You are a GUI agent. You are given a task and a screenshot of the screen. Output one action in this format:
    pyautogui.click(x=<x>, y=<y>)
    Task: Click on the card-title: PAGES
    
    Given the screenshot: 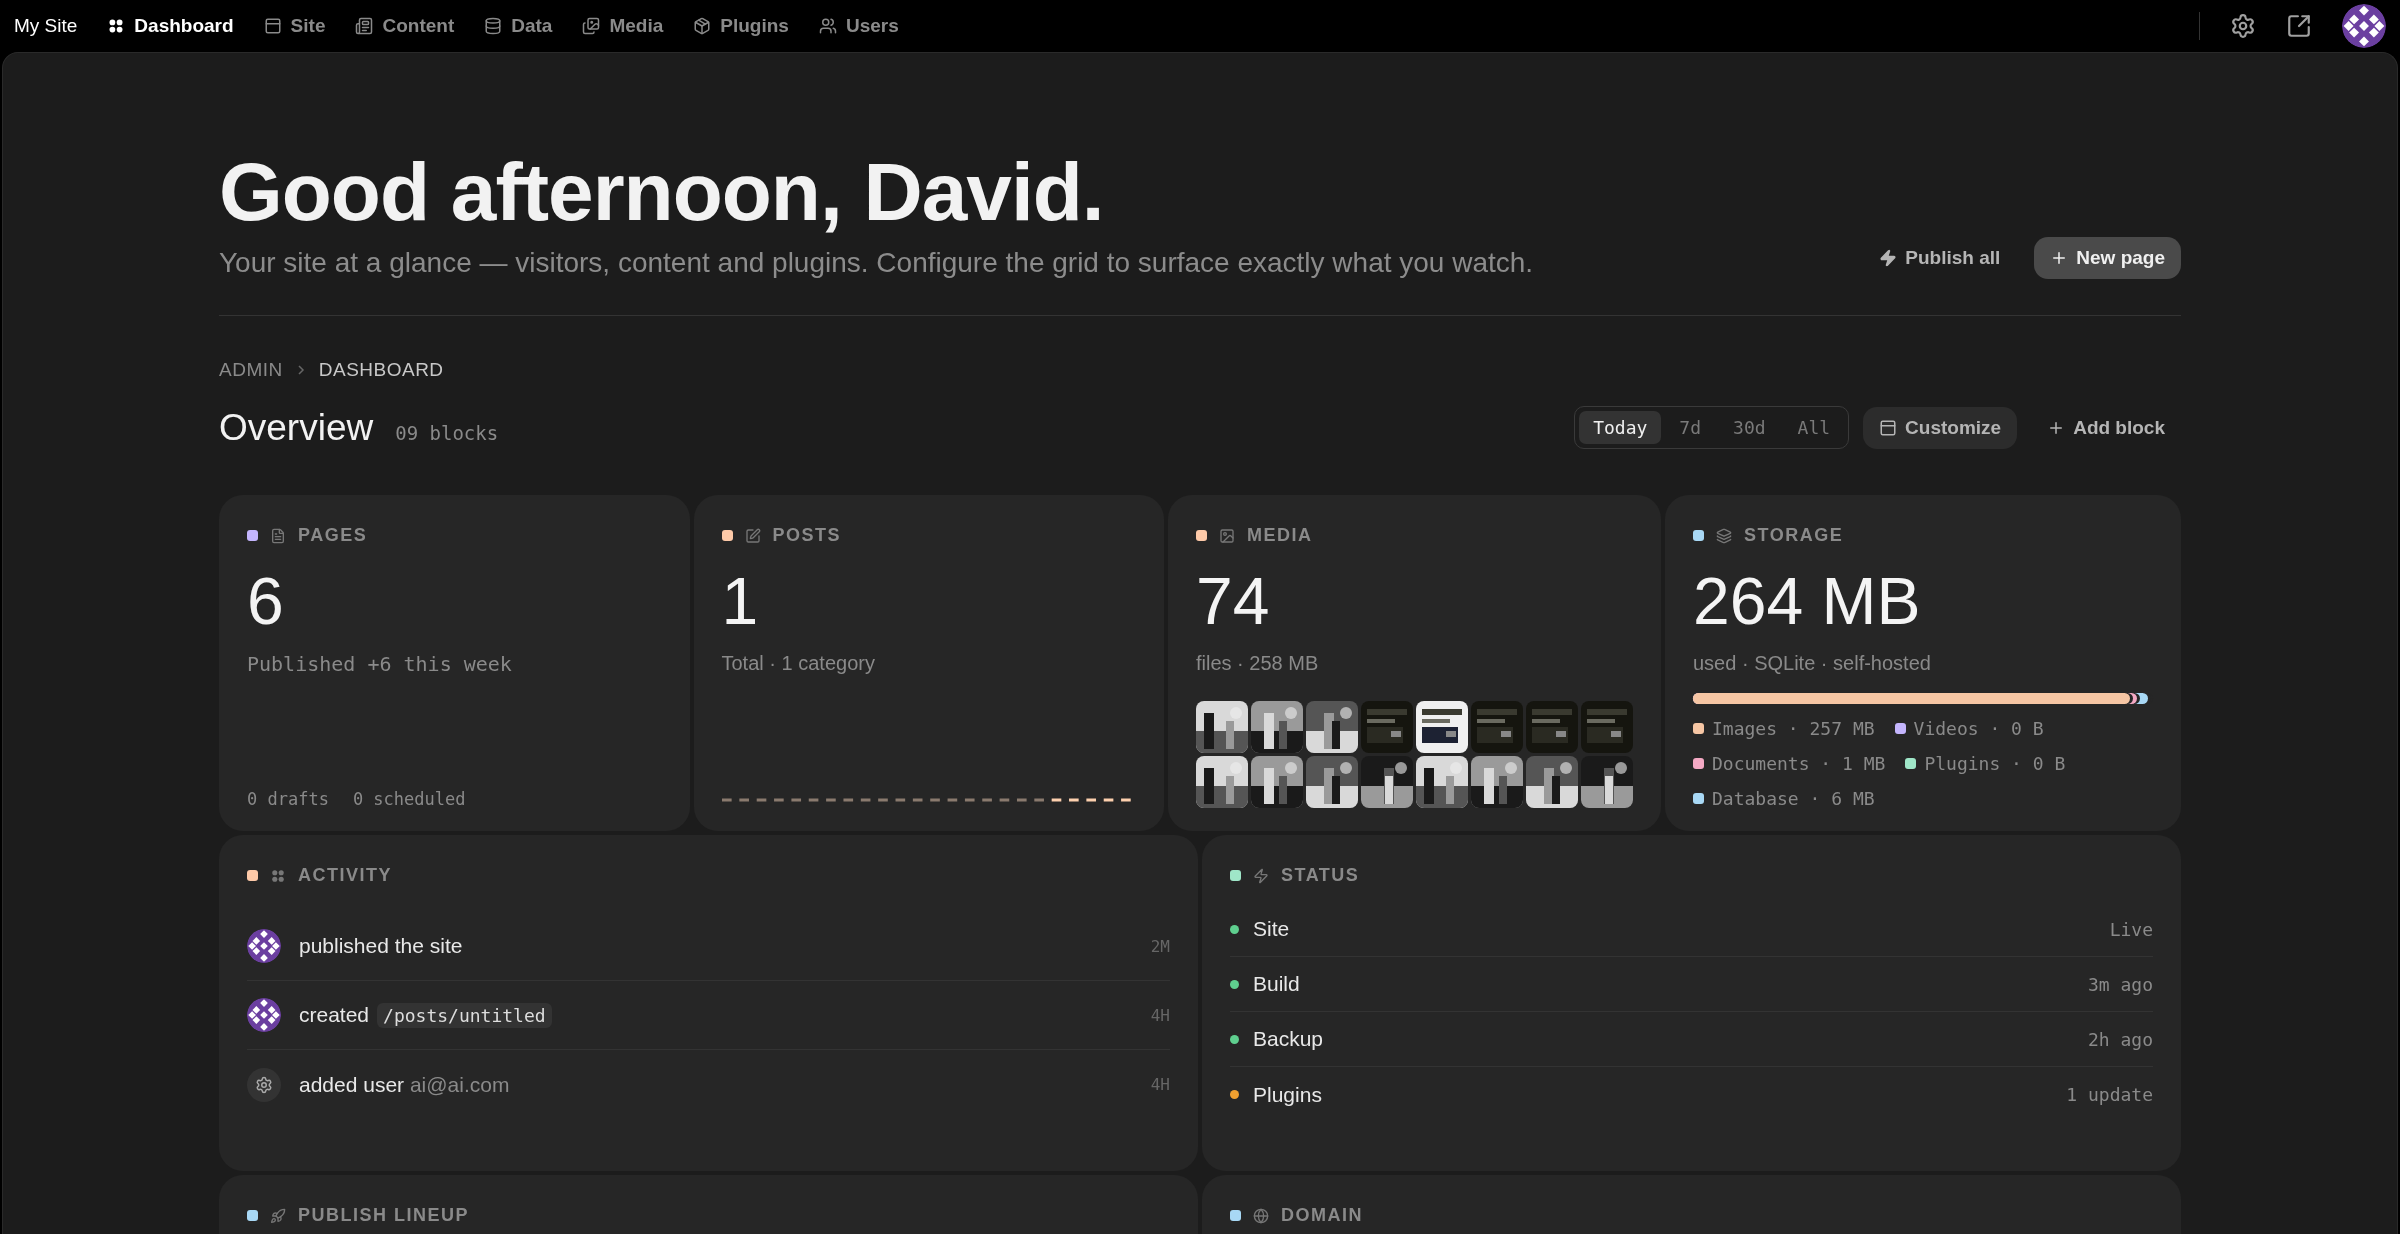 What is the action you would take?
    pyautogui.click(x=333, y=535)
    